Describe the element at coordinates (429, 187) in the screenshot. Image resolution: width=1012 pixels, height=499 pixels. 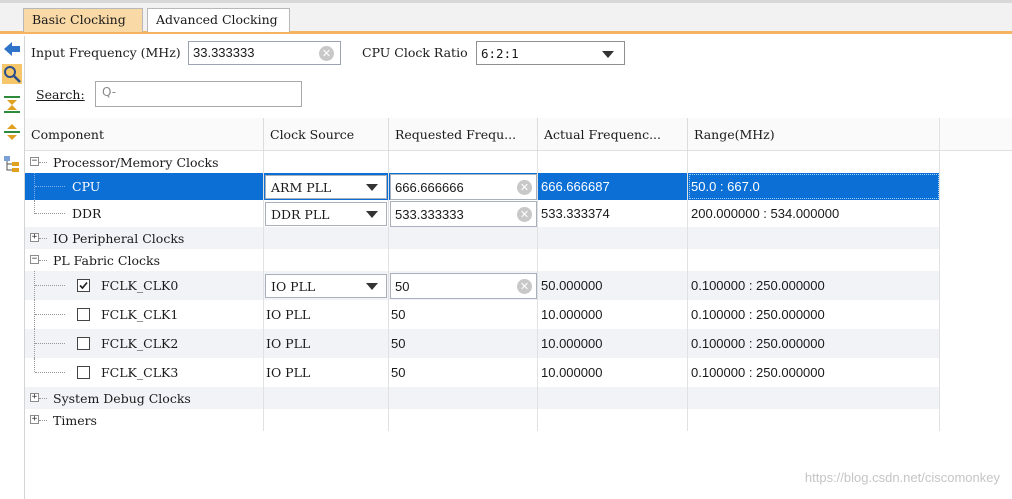
I see `requested-frequency-value: 666.666666` at that location.